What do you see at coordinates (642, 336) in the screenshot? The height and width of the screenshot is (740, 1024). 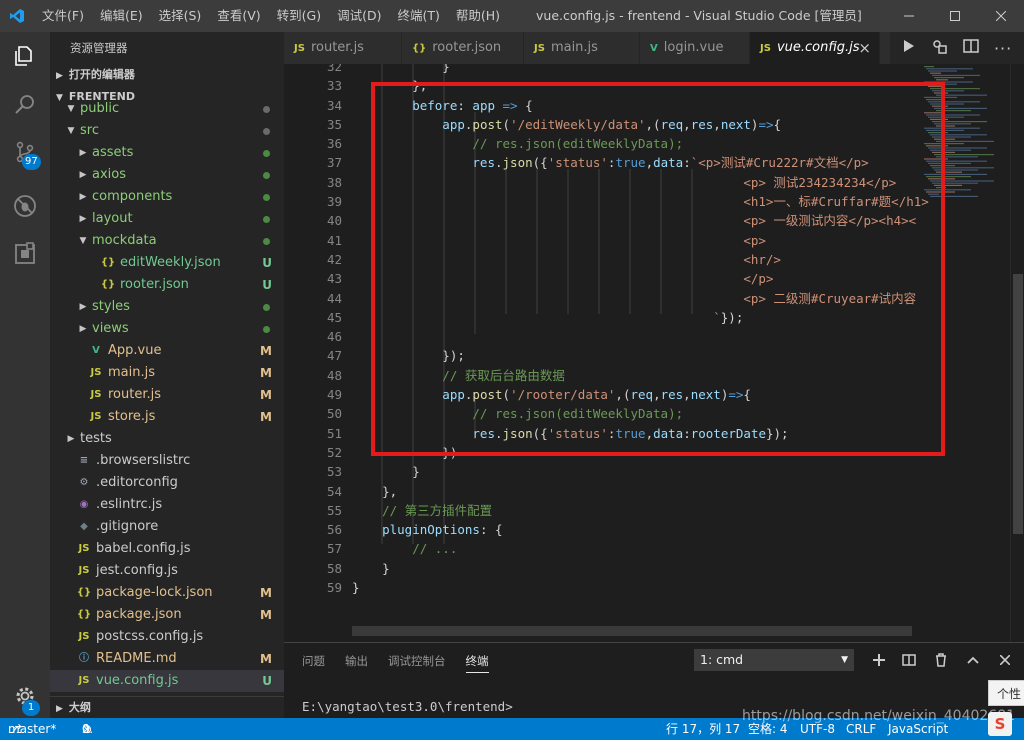 I see `code-line` at bounding box center [642, 336].